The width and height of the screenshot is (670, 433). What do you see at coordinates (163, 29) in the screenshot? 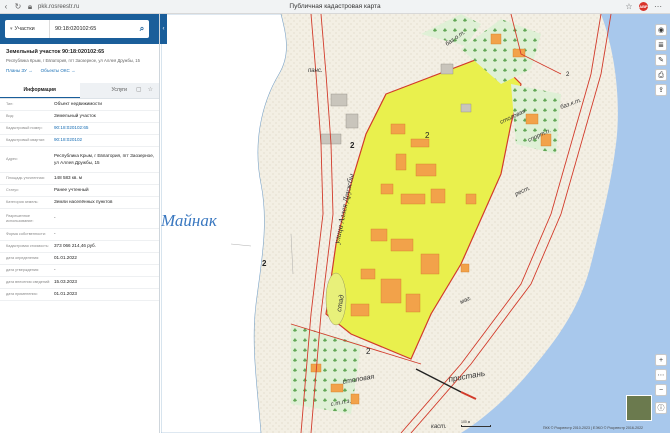
I see `collapse-panel-button: ‹` at bounding box center [163, 29].